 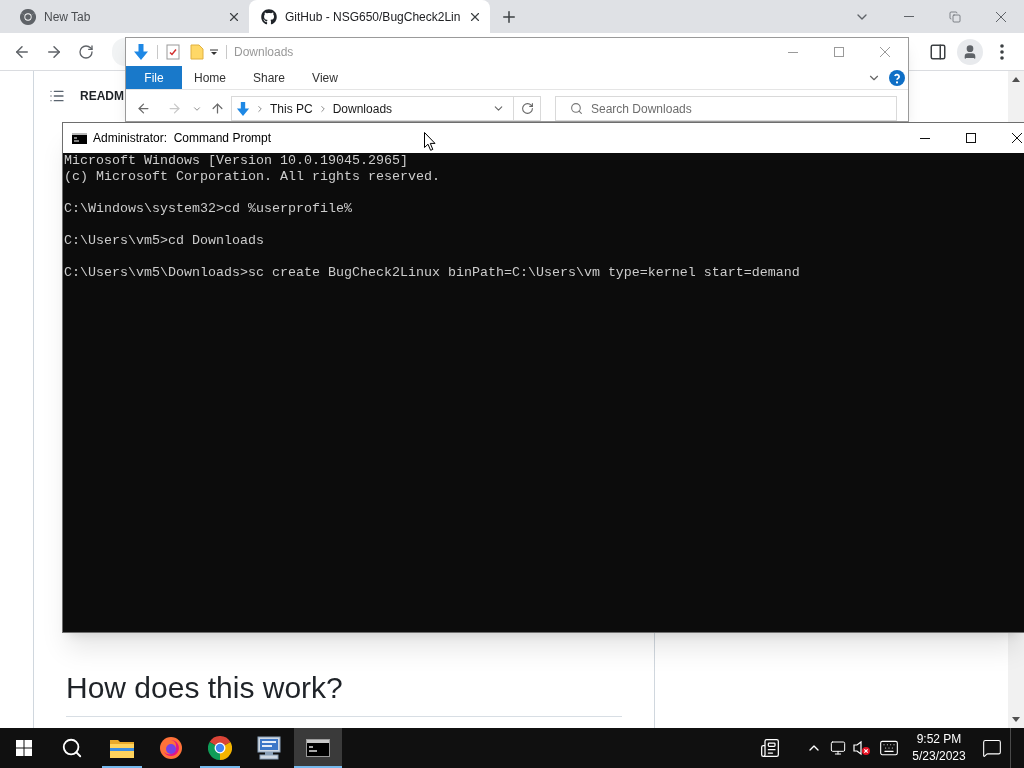 I want to click on readme-title: READM, so click(x=102, y=96).